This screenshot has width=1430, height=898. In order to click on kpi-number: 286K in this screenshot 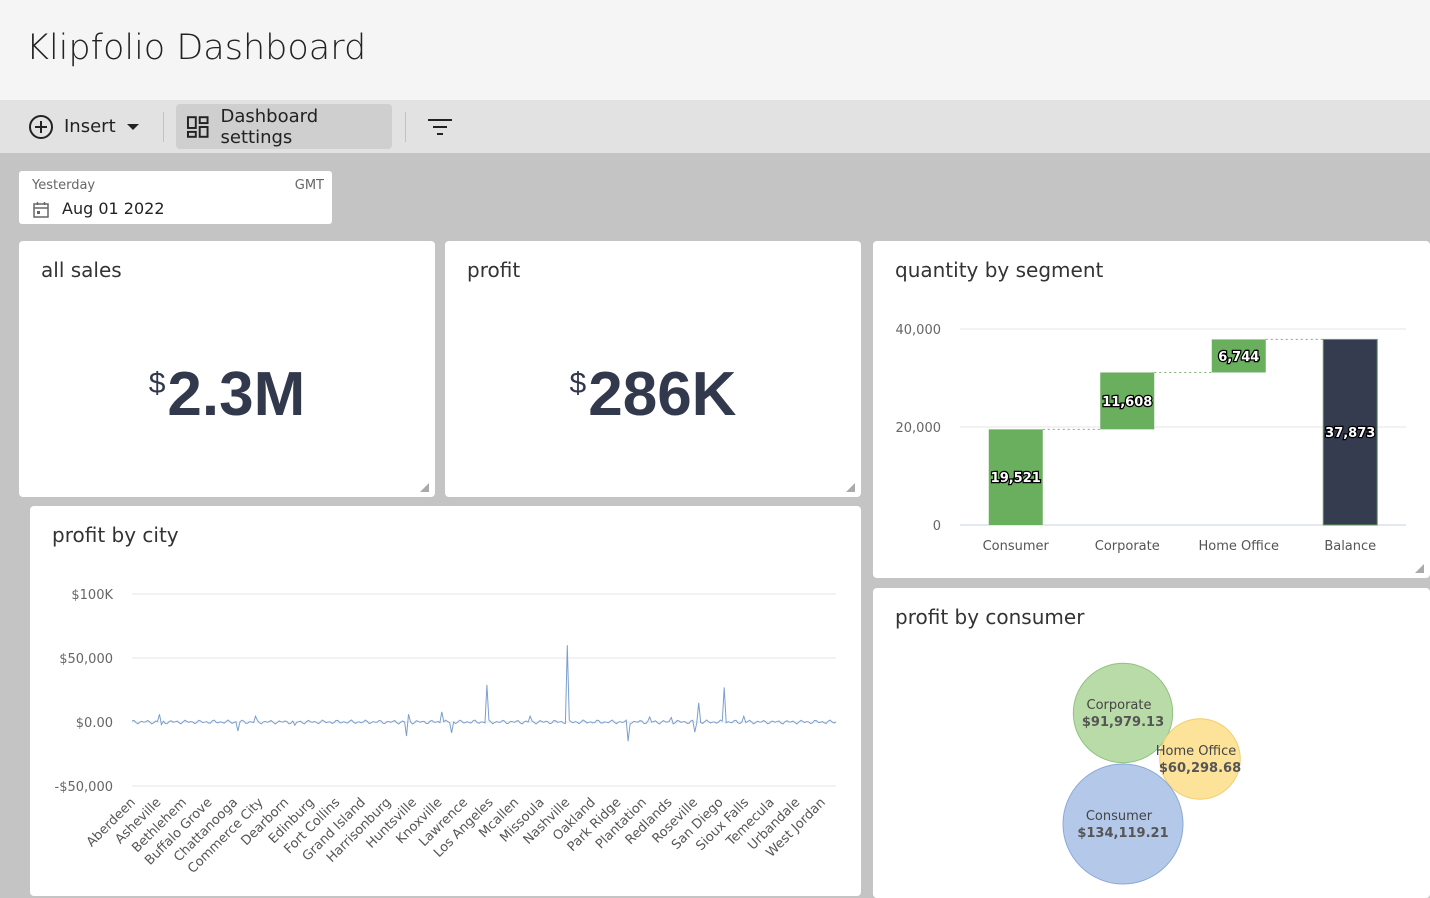, I will do `click(662, 394)`.